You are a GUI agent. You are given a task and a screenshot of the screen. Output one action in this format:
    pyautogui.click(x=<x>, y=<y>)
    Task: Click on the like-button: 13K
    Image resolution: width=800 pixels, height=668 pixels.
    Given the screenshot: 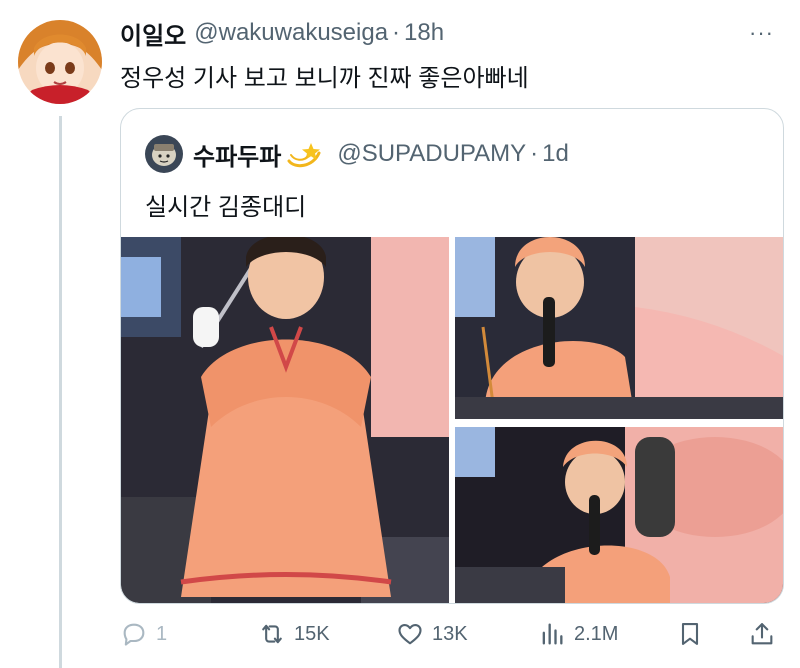 What is the action you would take?
    pyautogui.click(x=432, y=634)
    